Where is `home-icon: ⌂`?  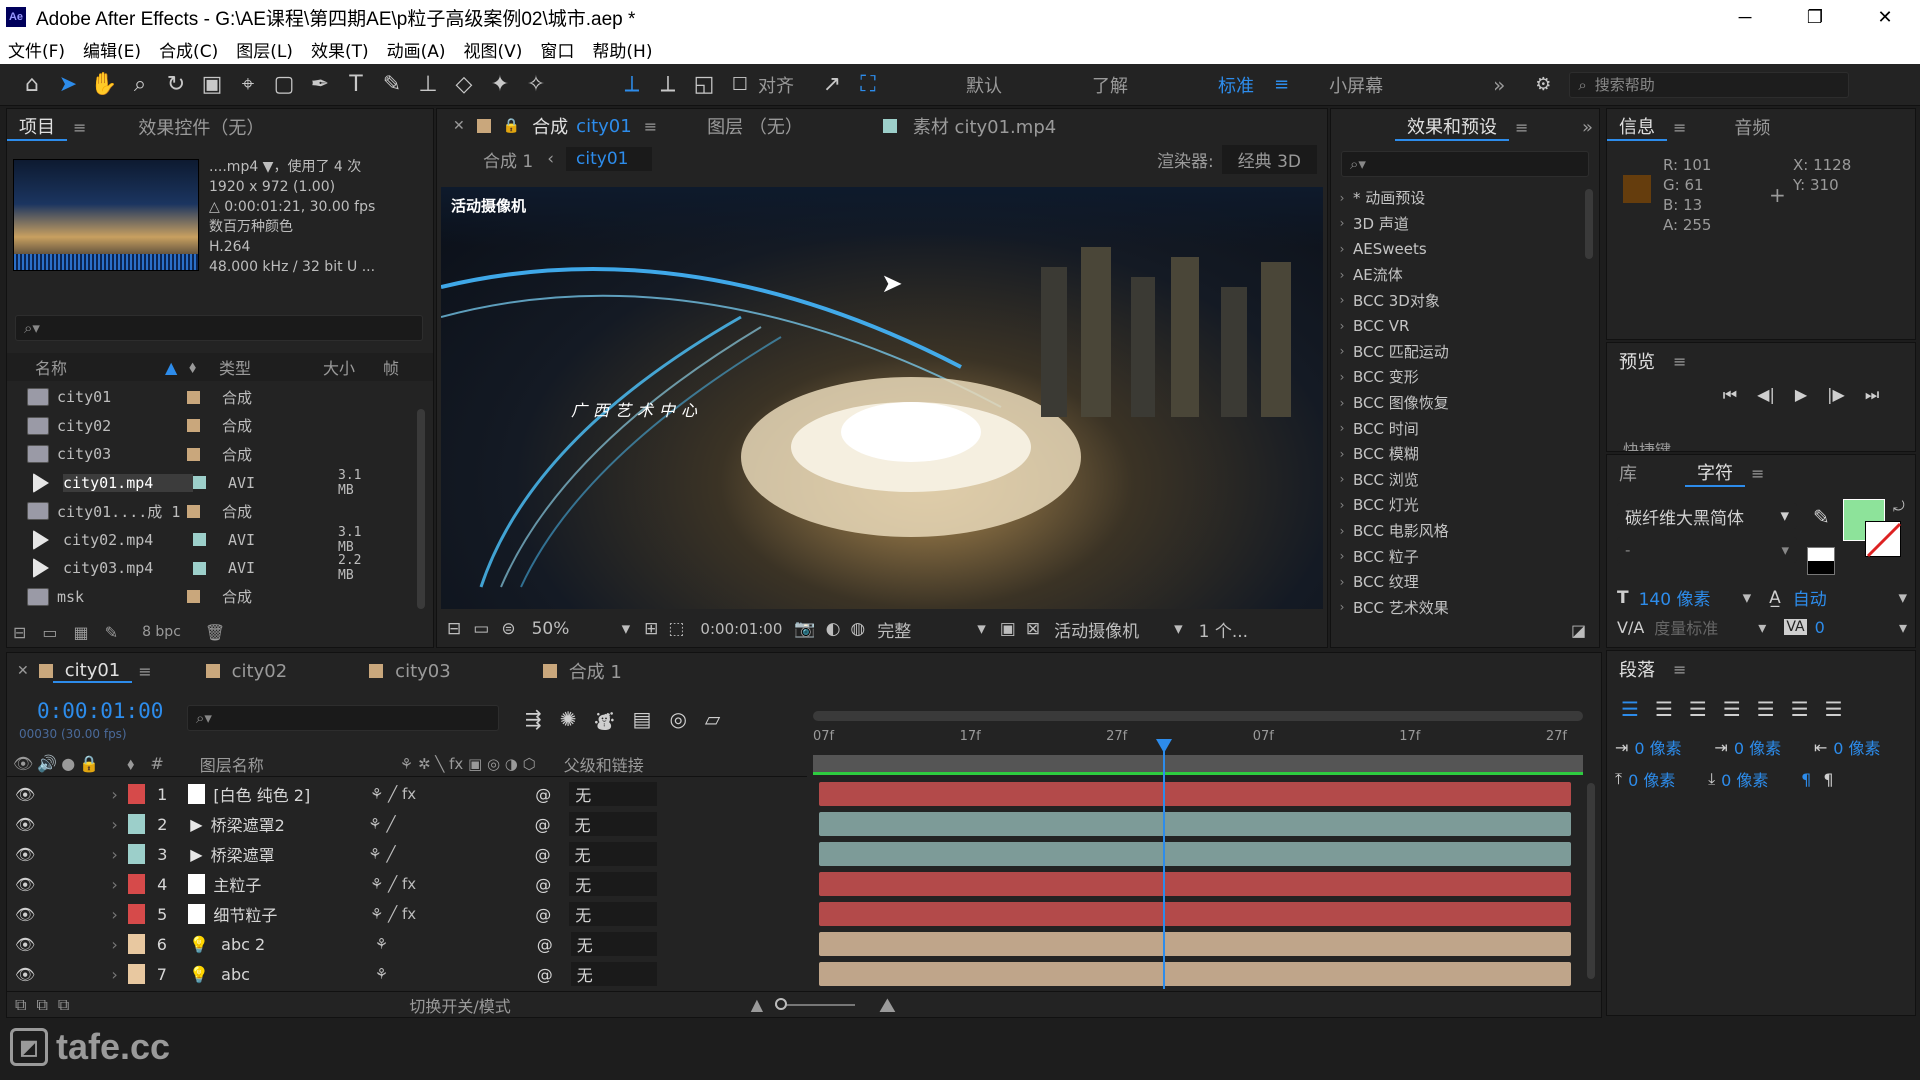 home-icon: ⌂ is located at coordinates (32, 85).